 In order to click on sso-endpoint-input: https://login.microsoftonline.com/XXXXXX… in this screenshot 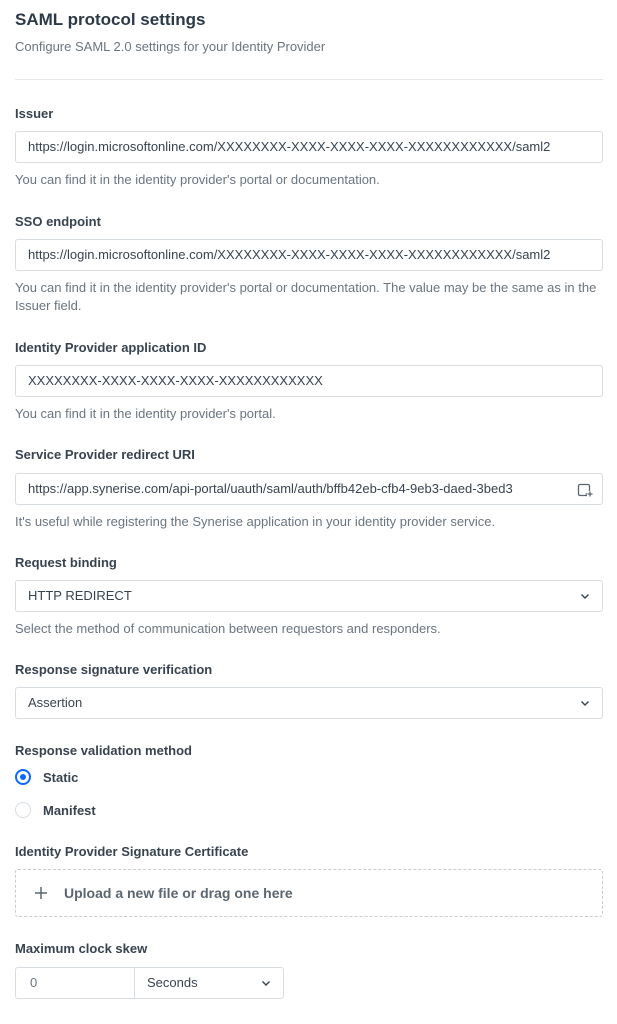, I will do `click(309, 255)`.